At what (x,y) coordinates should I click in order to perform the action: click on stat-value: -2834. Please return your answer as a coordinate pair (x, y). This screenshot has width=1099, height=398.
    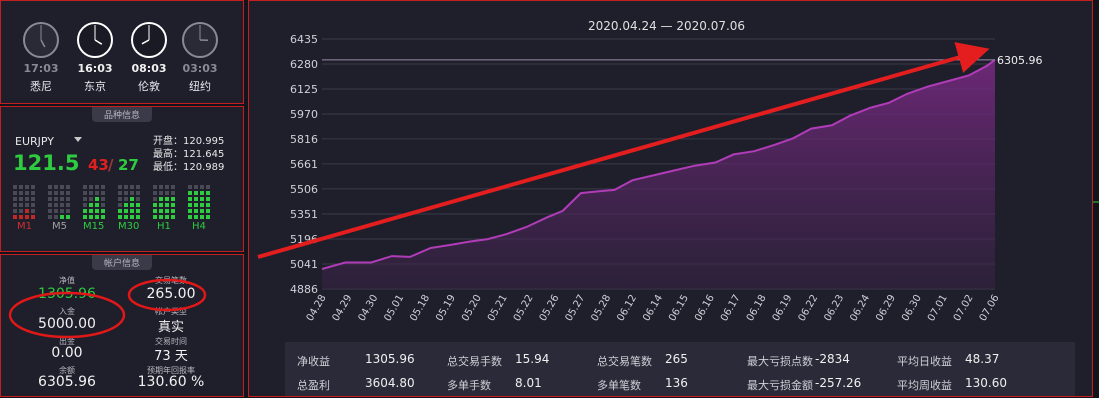
    Looking at the image, I should click on (832, 359).